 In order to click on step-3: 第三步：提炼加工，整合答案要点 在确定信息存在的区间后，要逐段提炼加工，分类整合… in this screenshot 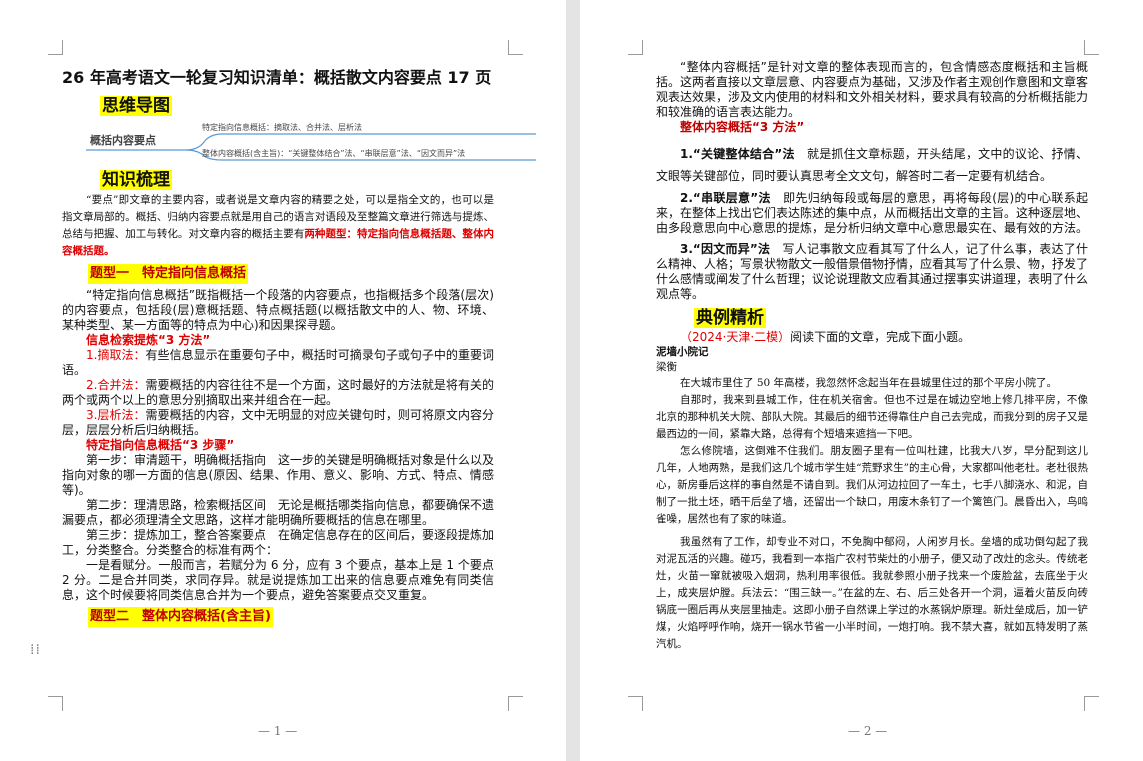, I will do `click(278, 542)`.